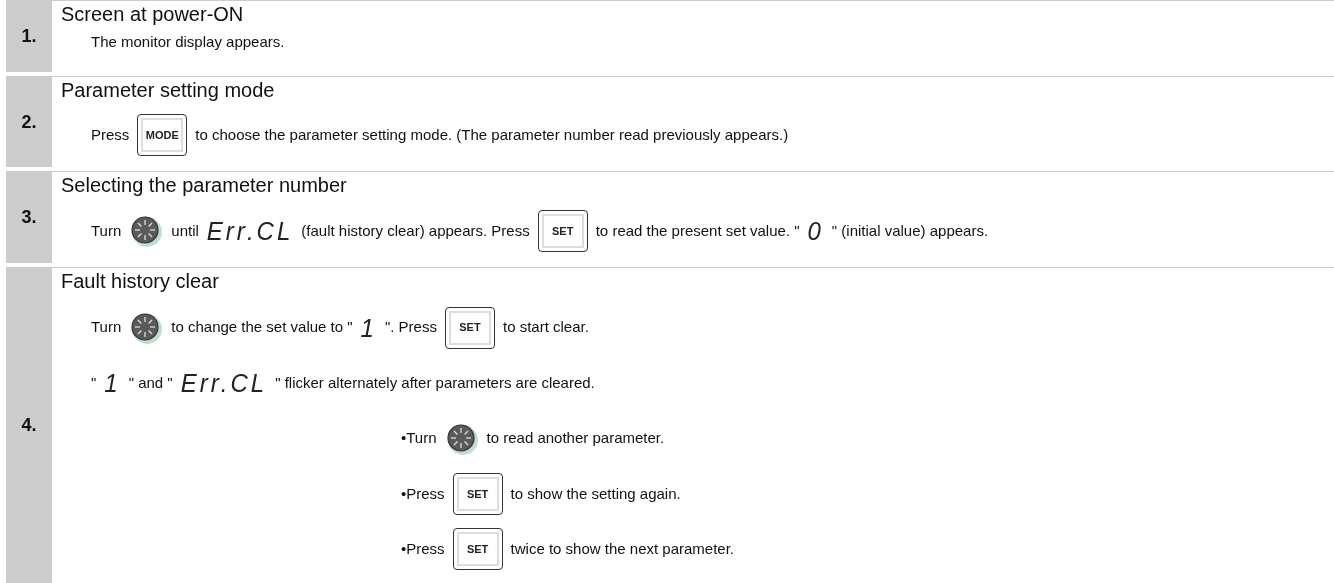 The height and width of the screenshot is (583, 1334). What do you see at coordinates (492, 134) in the screenshot?
I see `instruction-text: to choose the parameter setting mode. (The parameter number read previously appears.)` at bounding box center [492, 134].